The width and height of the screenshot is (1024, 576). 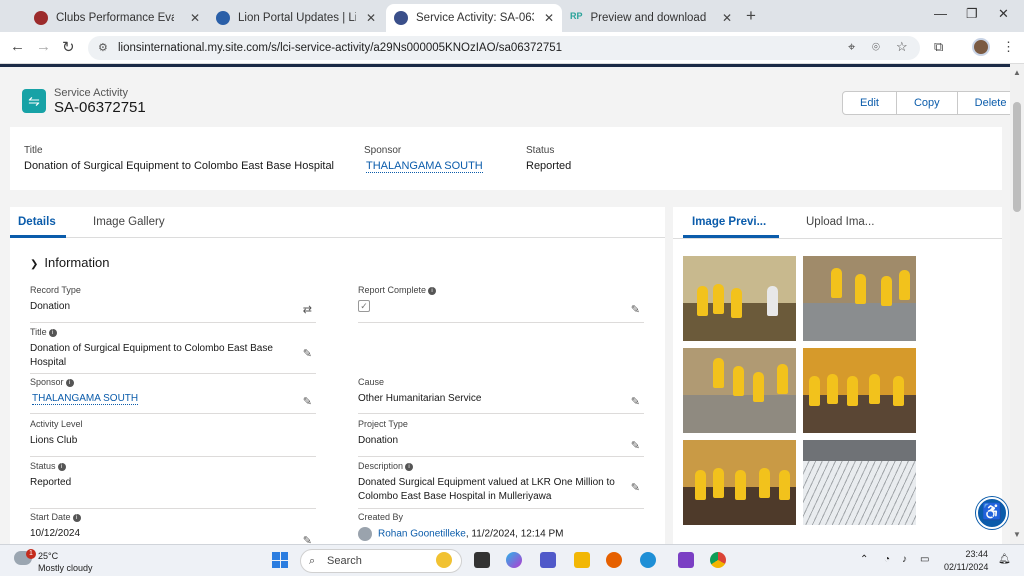 What do you see at coordinates (549, 166) in the screenshot?
I see `highlight-status-value: Reported` at bounding box center [549, 166].